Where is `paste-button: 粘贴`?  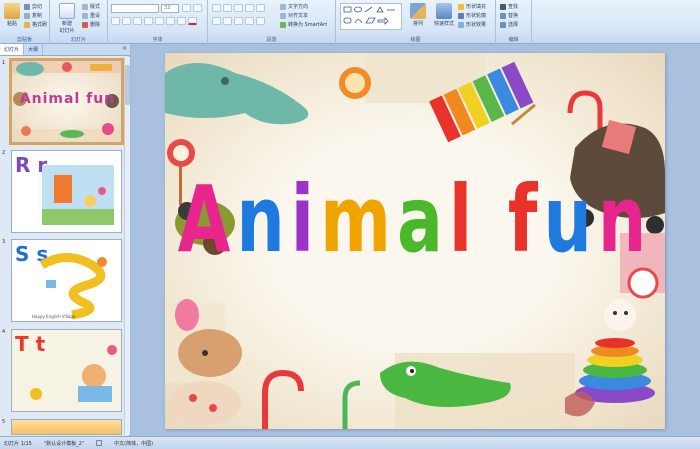
paste-button: 粘贴 is located at coordinates (12, 15).